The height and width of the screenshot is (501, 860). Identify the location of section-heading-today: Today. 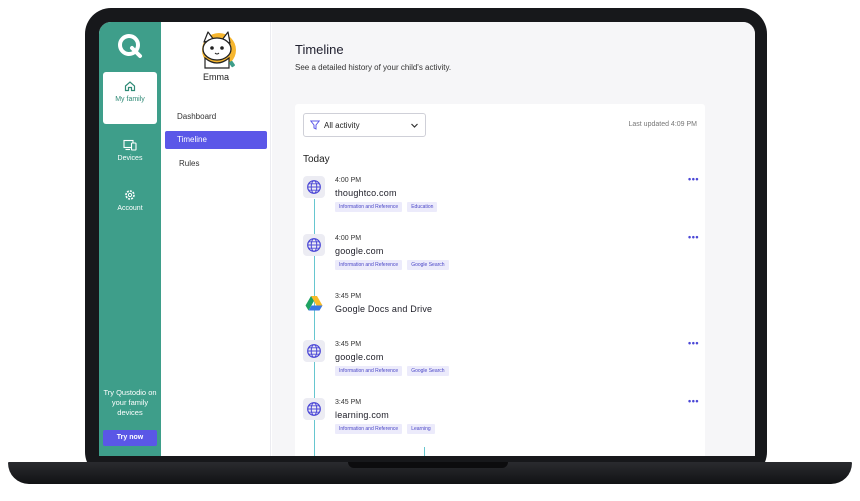
(316, 159).